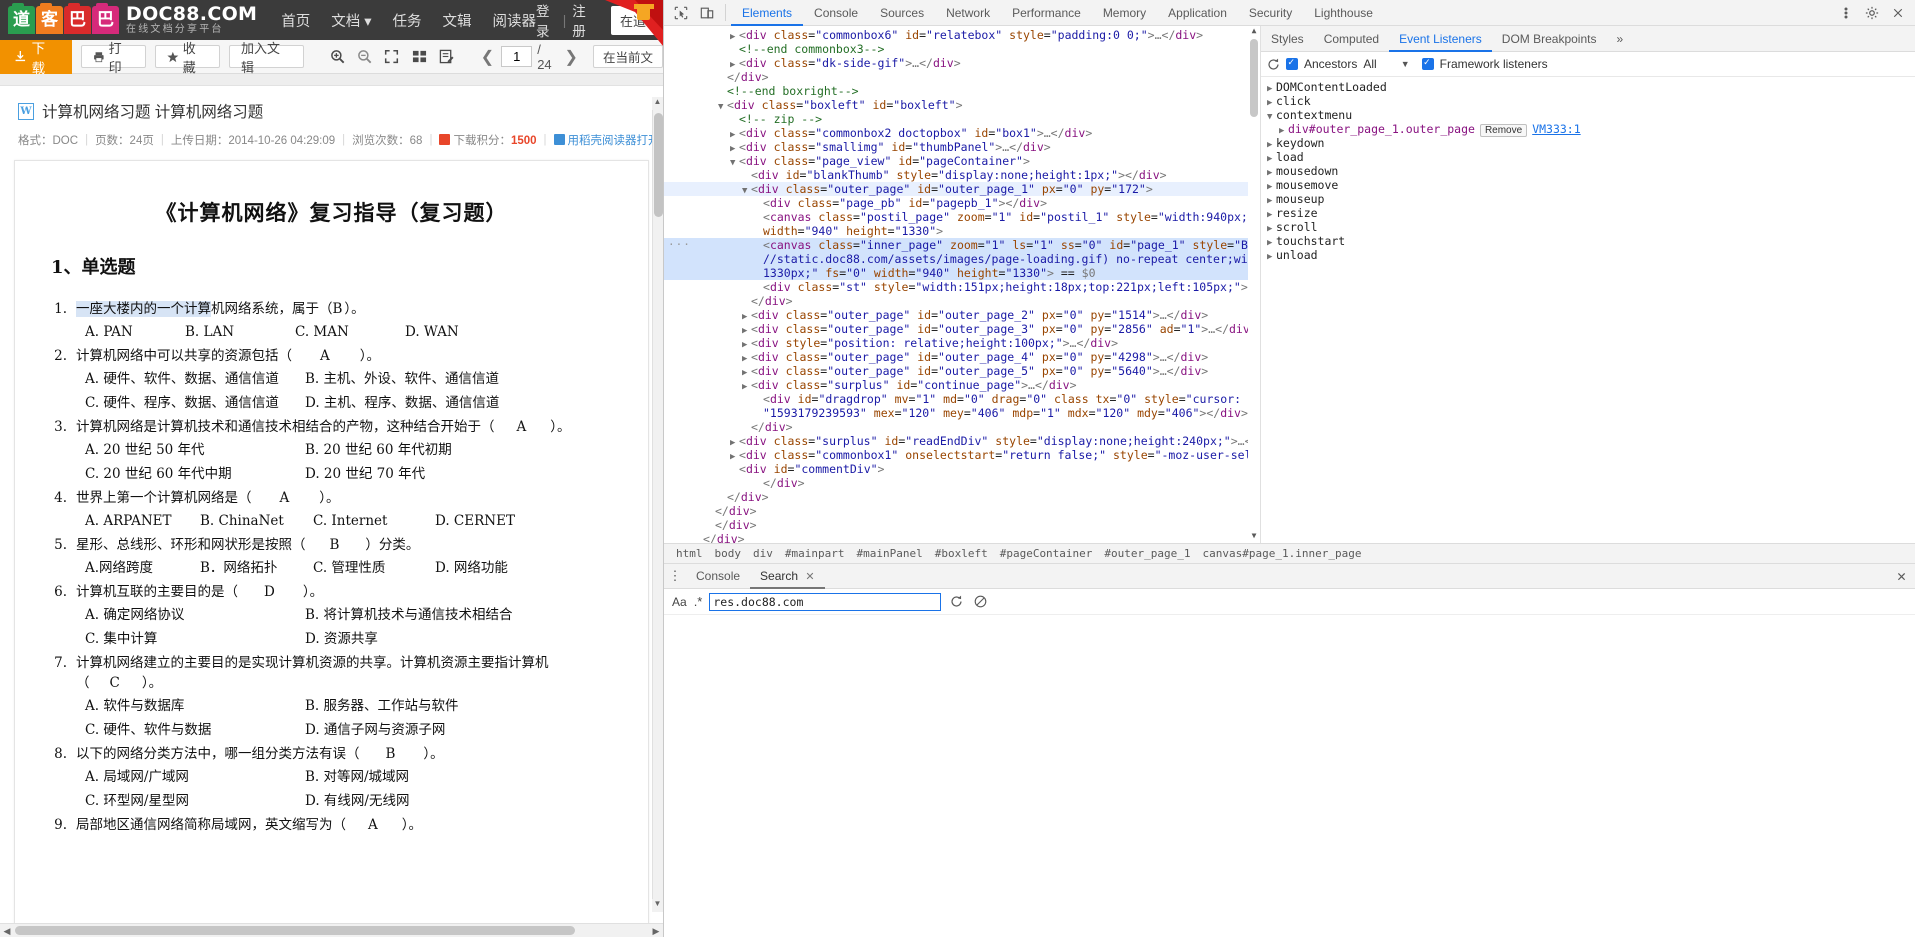 The height and width of the screenshot is (937, 1915). What do you see at coordinates (968, 13) in the screenshot?
I see `tab-network: Network` at bounding box center [968, 13].